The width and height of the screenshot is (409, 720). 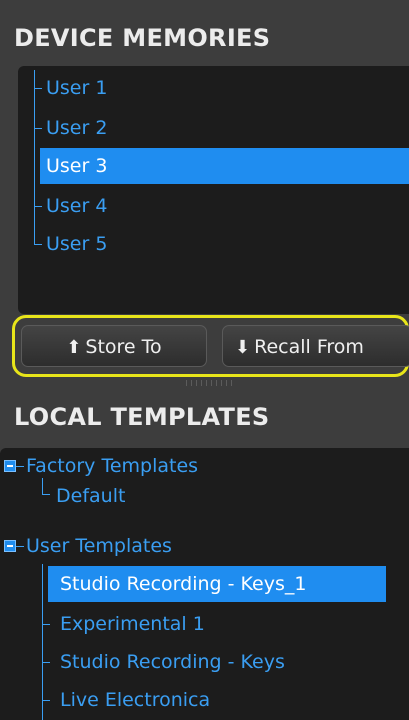 I want to click on group-user-templates: User Templates, so click(x=210, y=546).